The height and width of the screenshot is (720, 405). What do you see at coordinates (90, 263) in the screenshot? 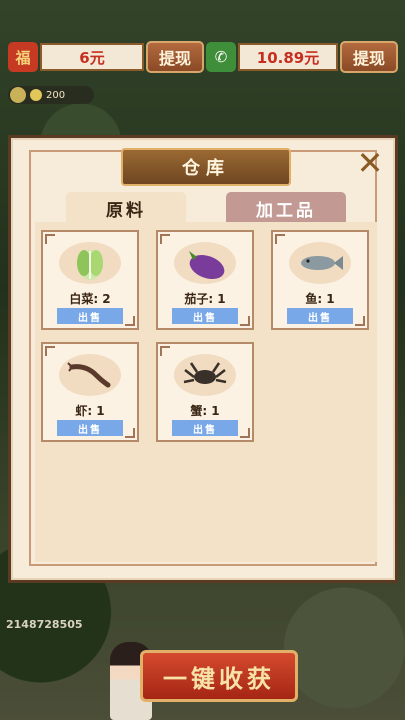
I see `cabbage-icon` at bounding box center [90, 263].